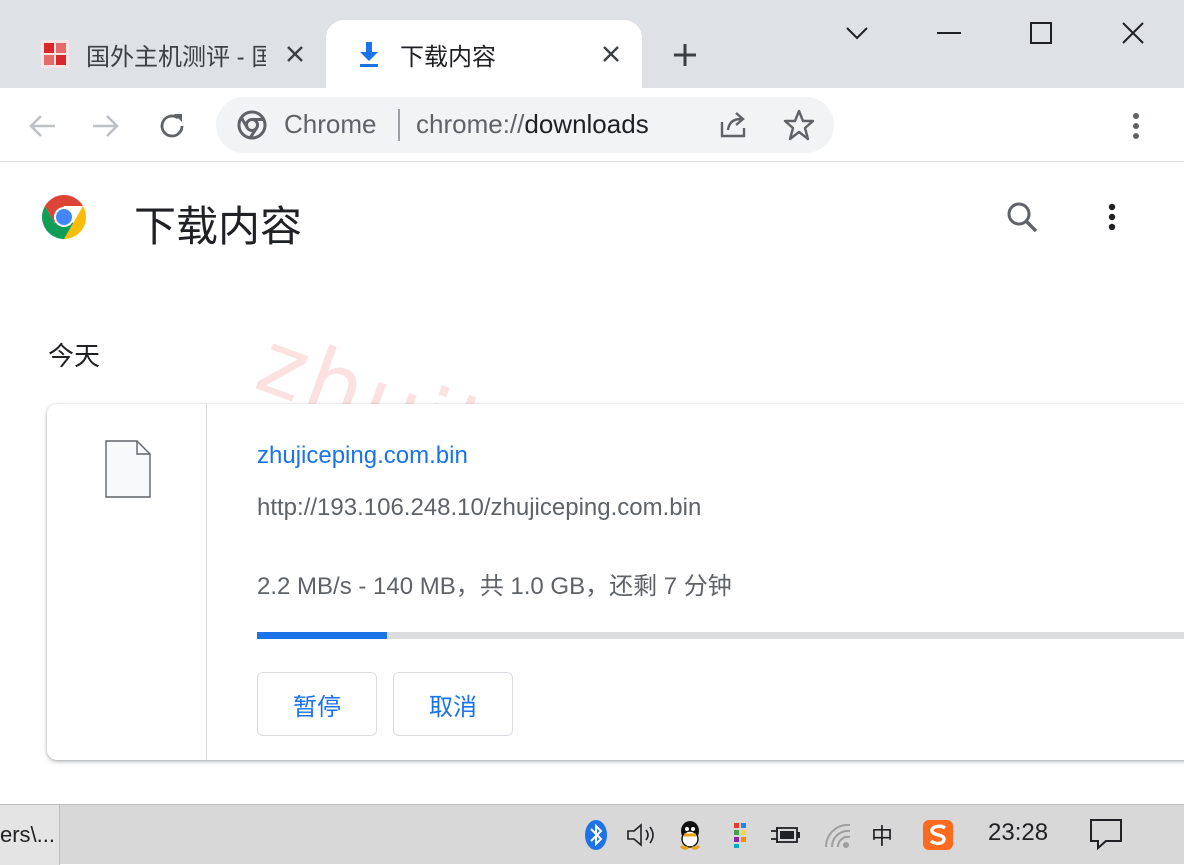 This screenshot has height=865, width=1184. Describe the element at coordinates (55, 54) in the screenshot. I see `site-favicon-icon` at that location.